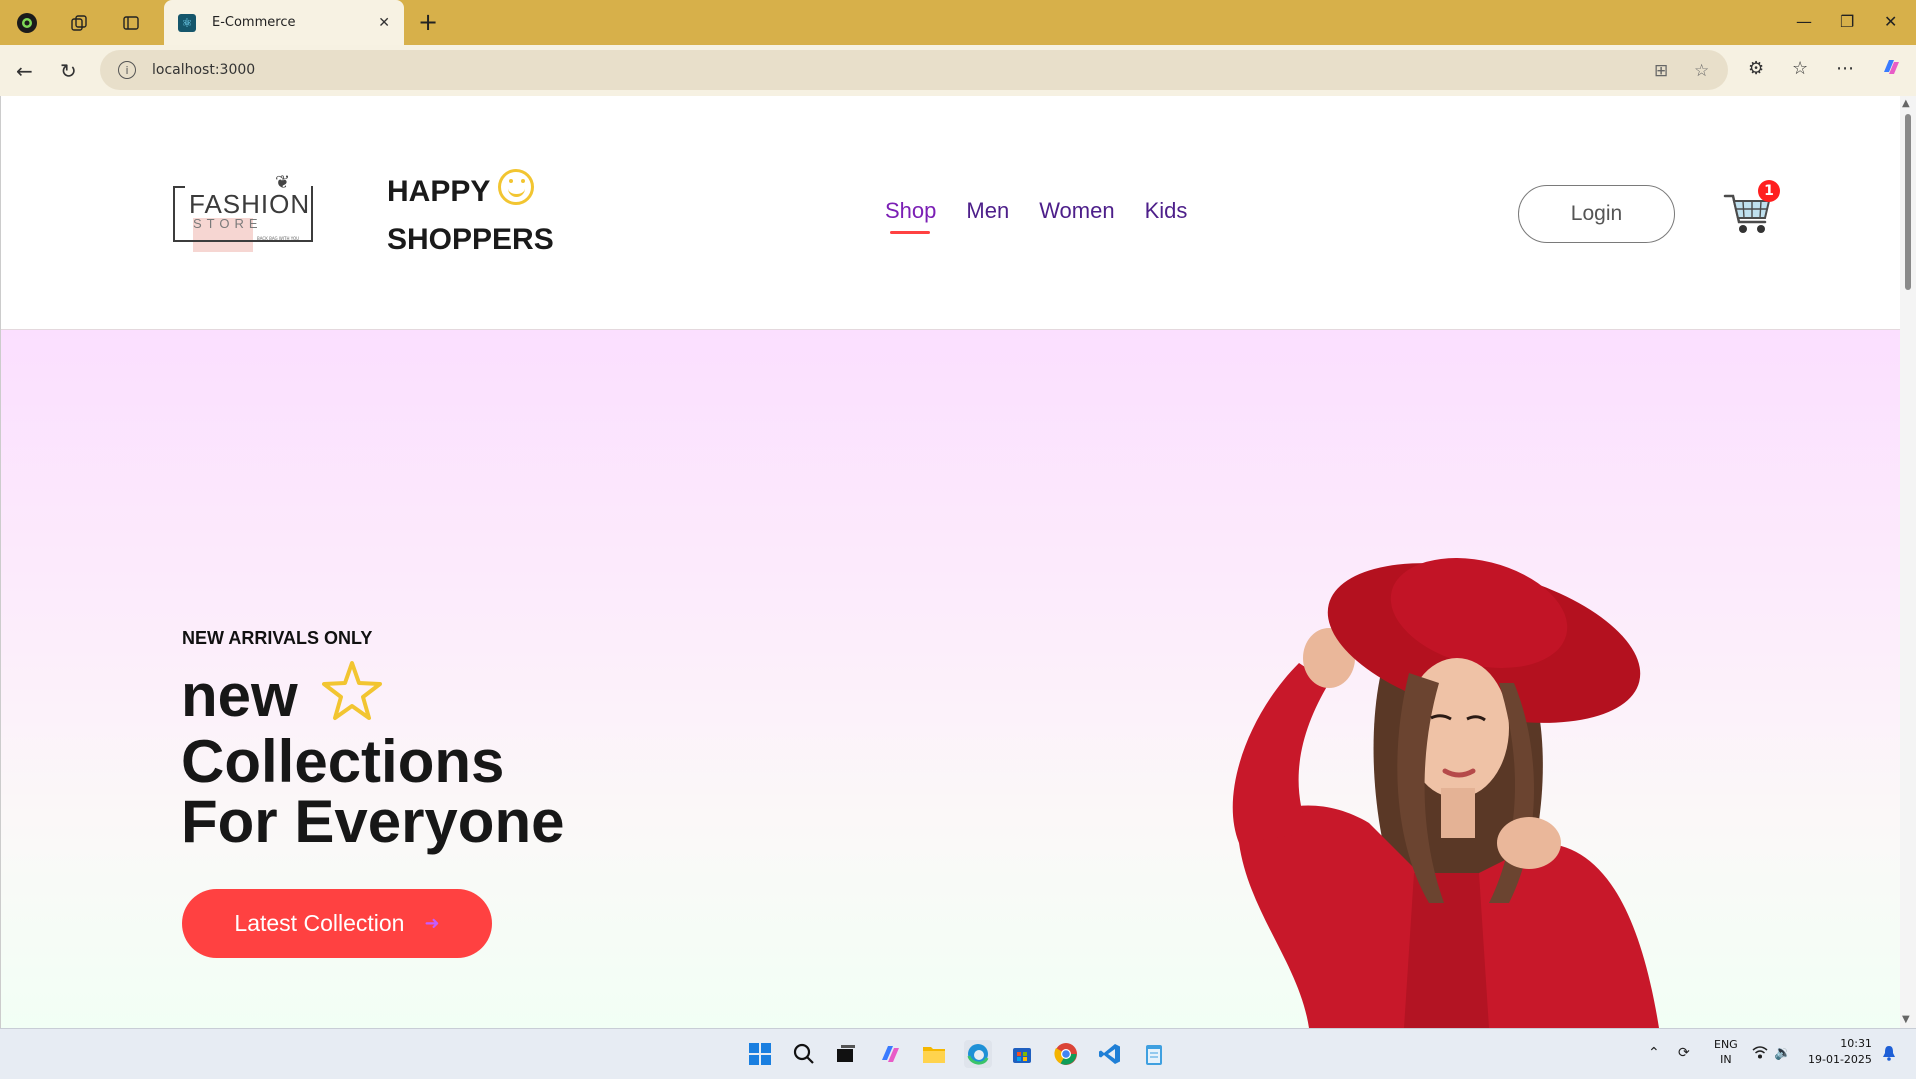  Describe the element at coordinates (1154, 1054) in the screenshot. I see `notepad-icon` at that location.